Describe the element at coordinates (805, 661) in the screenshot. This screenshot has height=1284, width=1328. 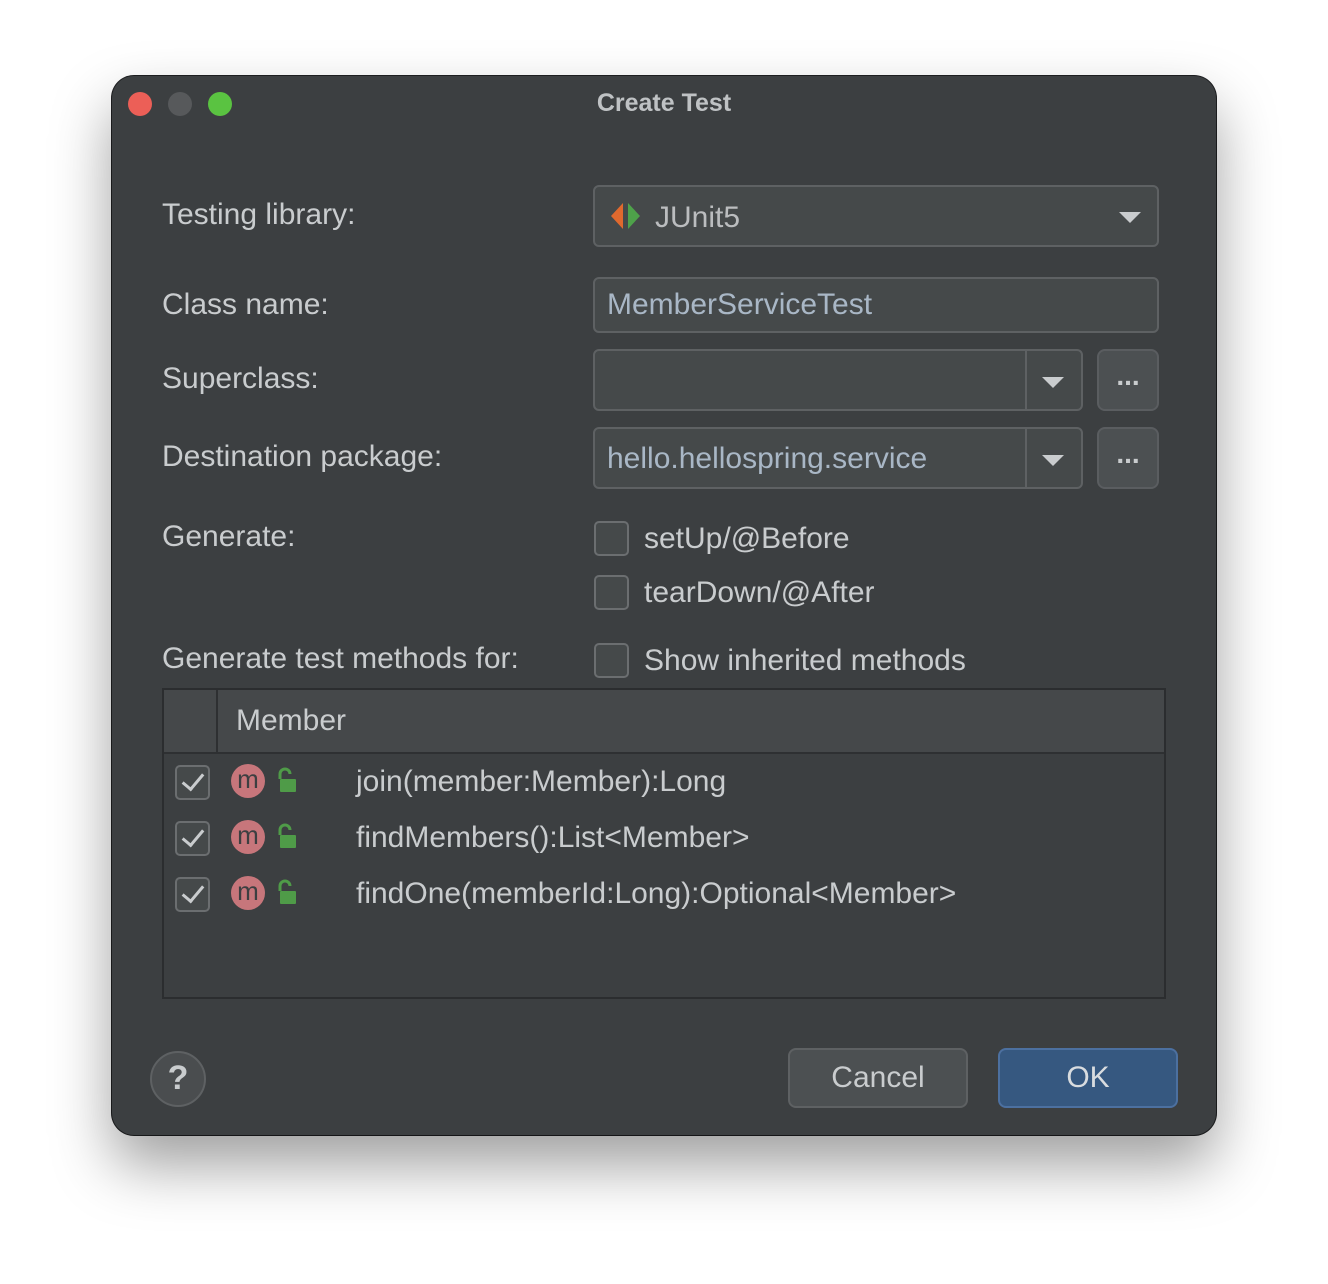
I see `show-inherited-checkbox-label: Show inherited methods` at that location.